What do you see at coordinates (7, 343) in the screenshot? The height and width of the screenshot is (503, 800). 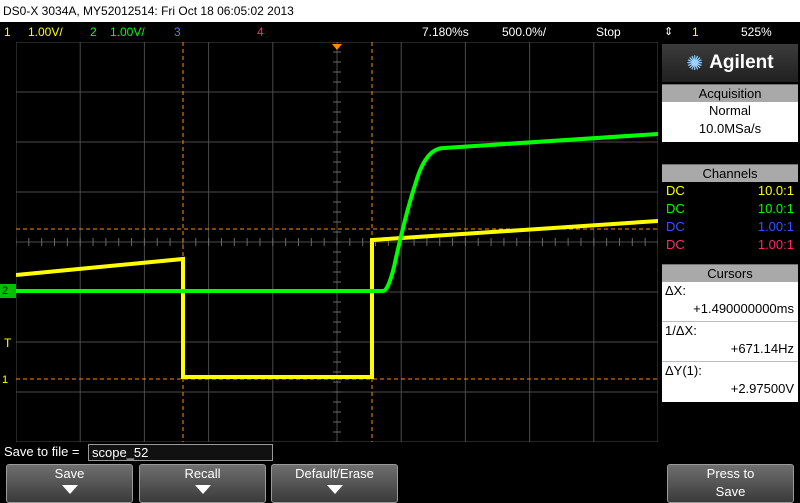 I see `trigger-level-marker: T` at bounding box center [7, 343].